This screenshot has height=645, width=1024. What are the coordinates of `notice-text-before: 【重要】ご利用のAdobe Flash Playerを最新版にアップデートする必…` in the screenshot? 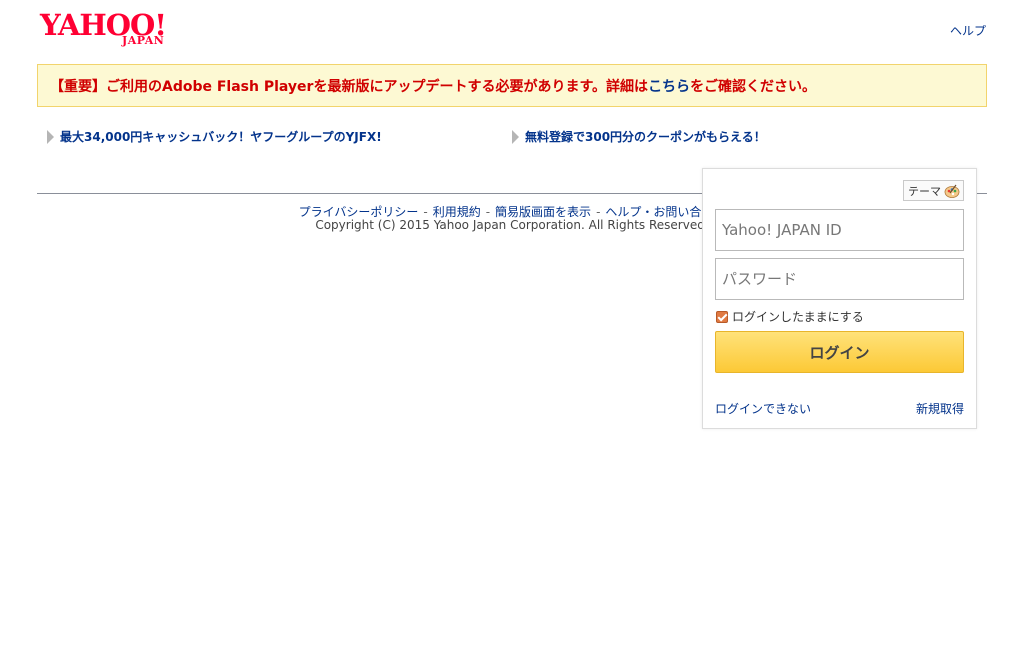 It's located at (349, 86).